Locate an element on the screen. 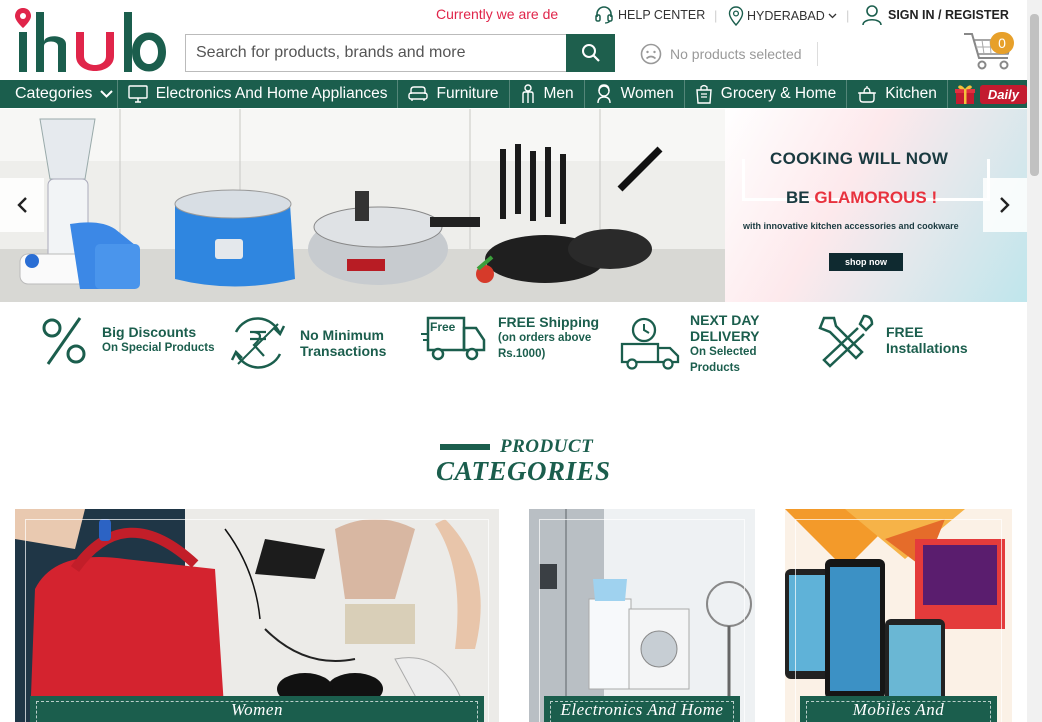  feature-subtitle-2: Products is located at coordinates (715, 368).